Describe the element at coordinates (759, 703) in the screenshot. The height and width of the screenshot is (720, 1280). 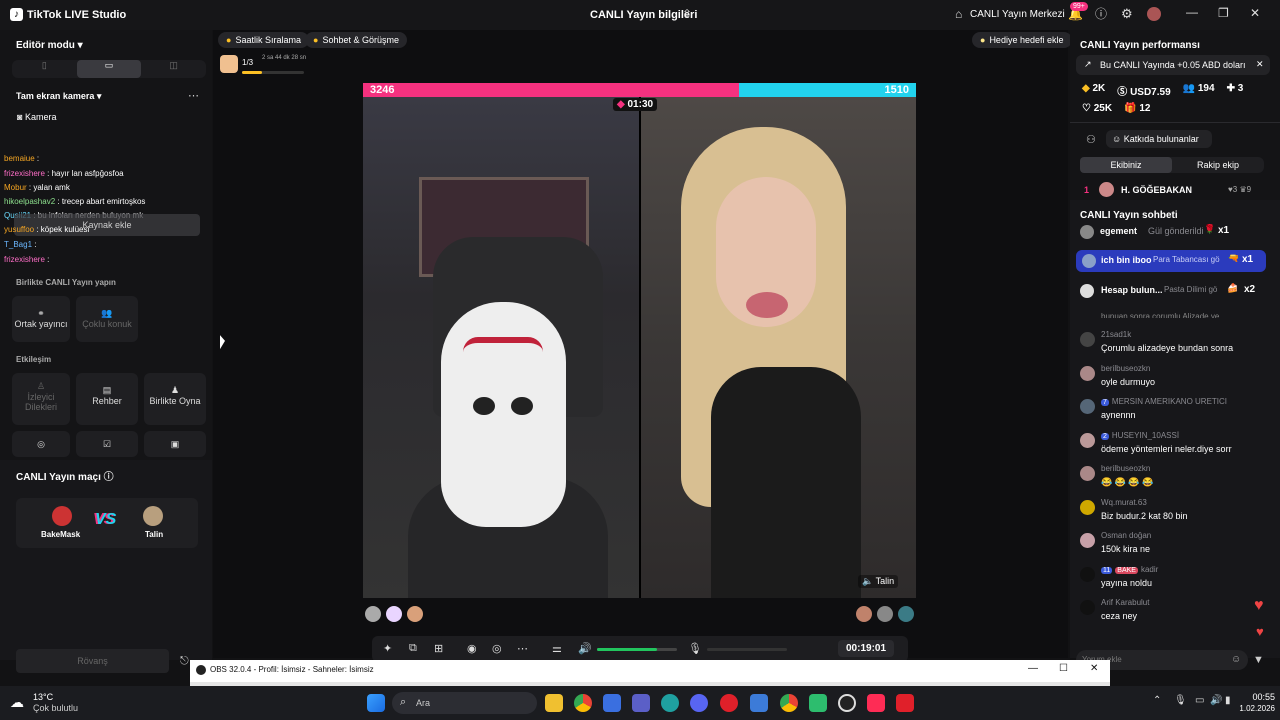
I see `mail-icon` at that location.